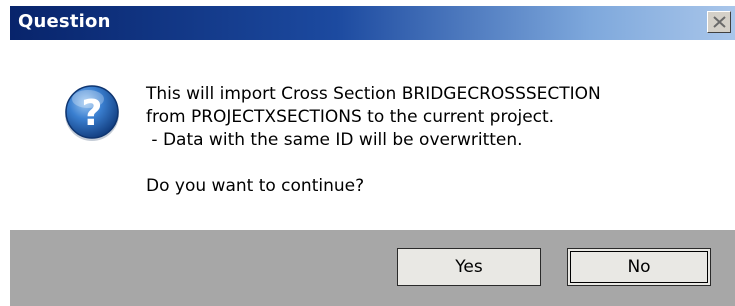  I want to click on question-glyph: ?, so click(92, 113).